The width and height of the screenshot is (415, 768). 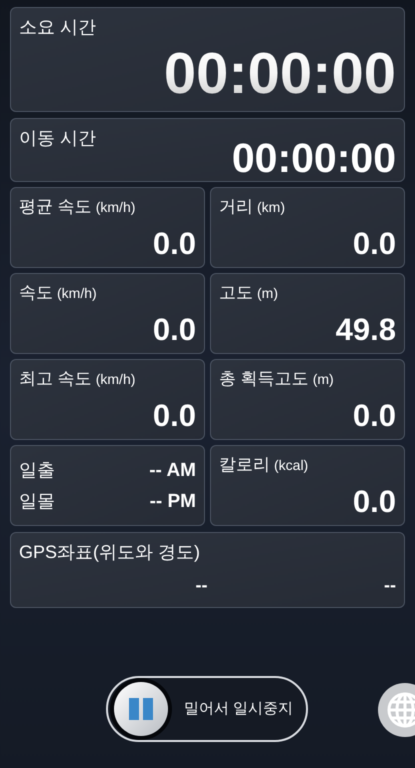 I want to click on pause-knob, so click(x=141, y=709).